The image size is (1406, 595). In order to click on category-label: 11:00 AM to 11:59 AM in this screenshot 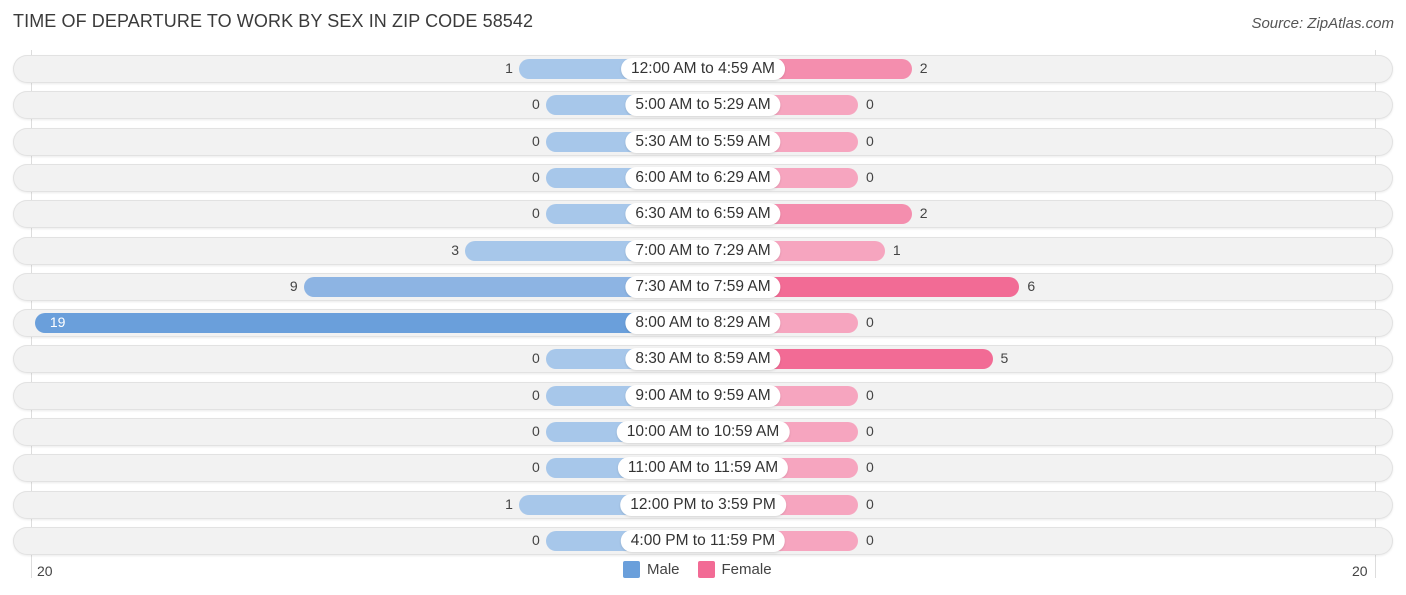, I will do `click(703, 468)`.